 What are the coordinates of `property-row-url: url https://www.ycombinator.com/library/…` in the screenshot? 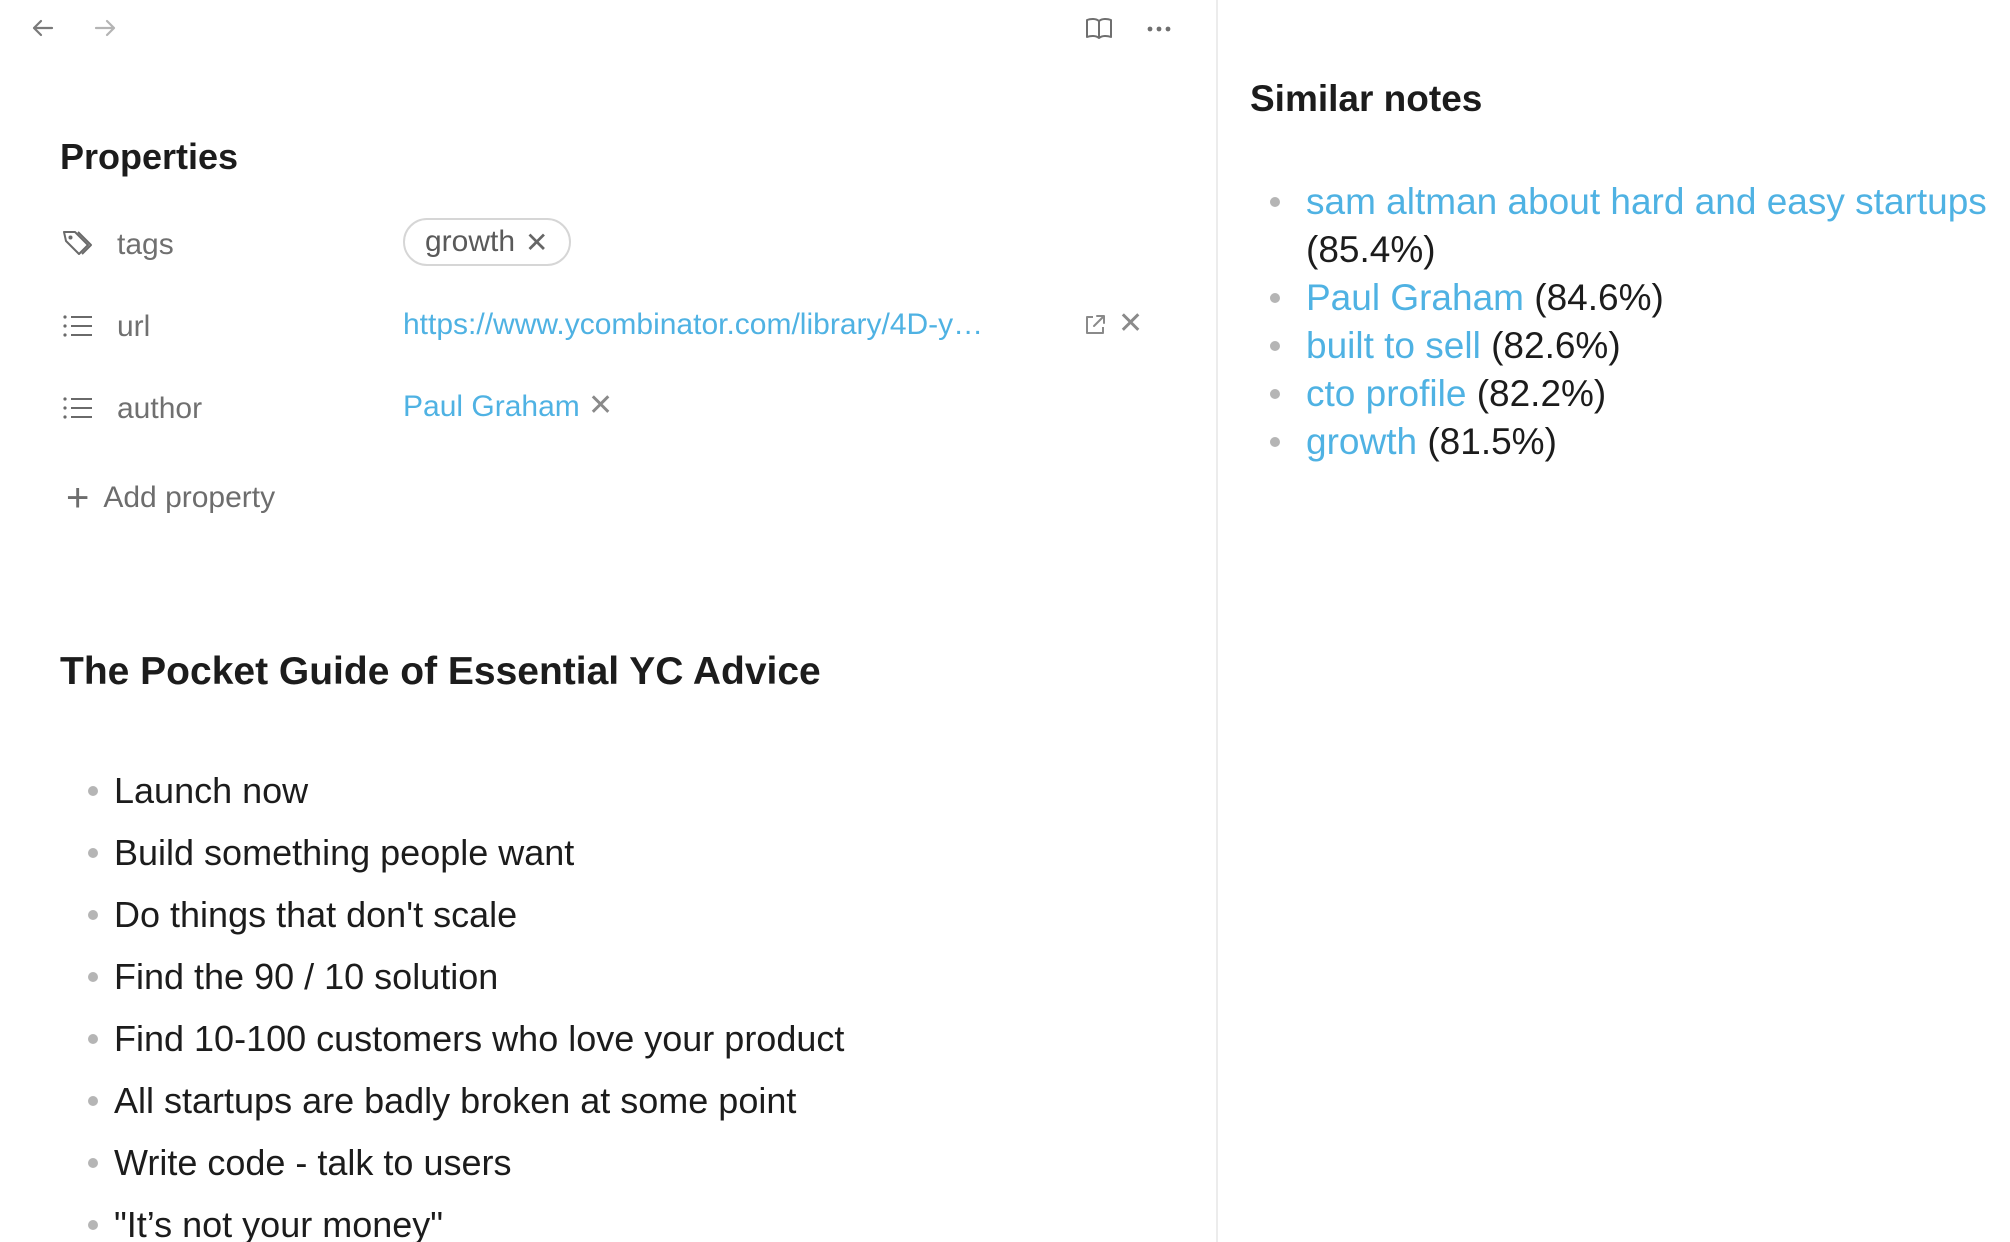 It's located at (610, 326).